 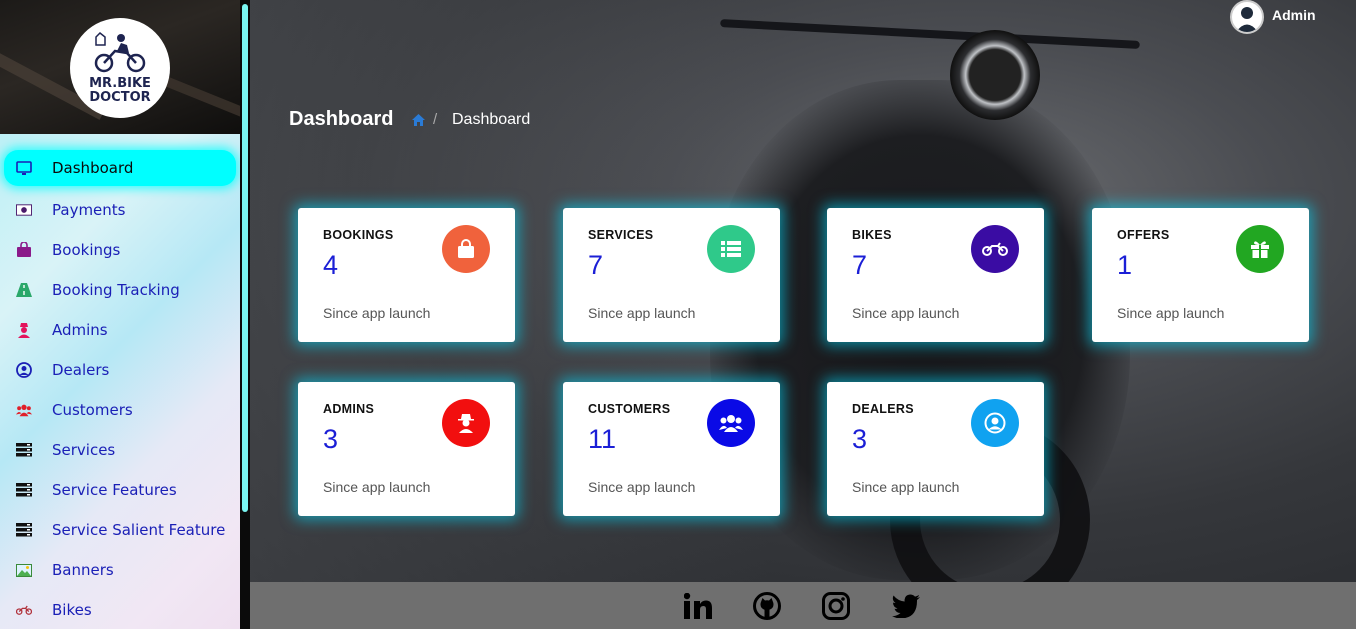 I want to click on sidebar-item-bookings: Bookings, so click(x=120, y=250).